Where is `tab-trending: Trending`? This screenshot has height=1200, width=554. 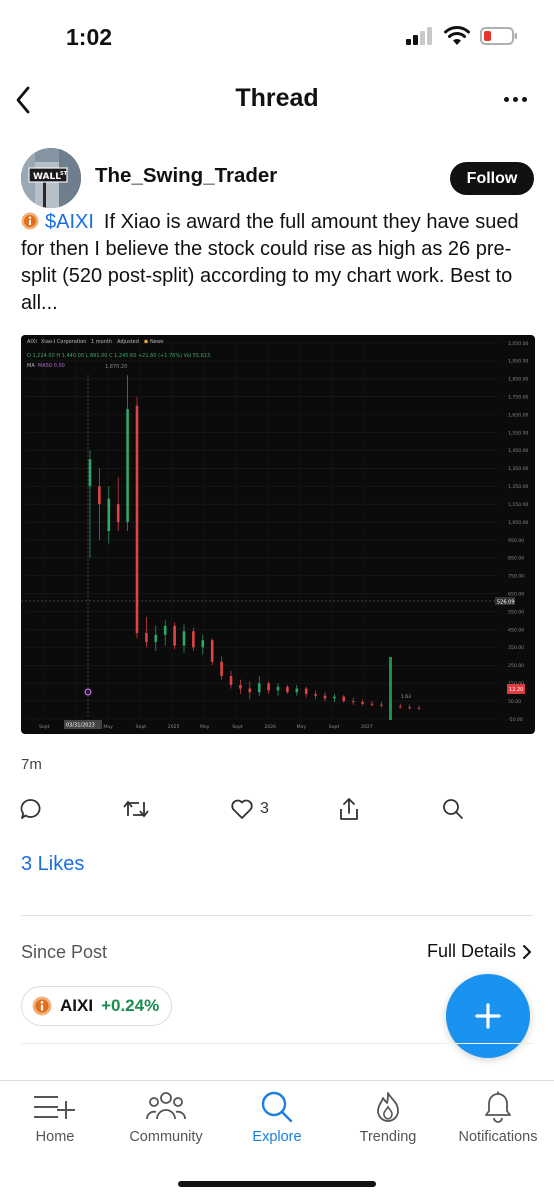
tab-trending: Trending is located at coordinates (388, 1118).